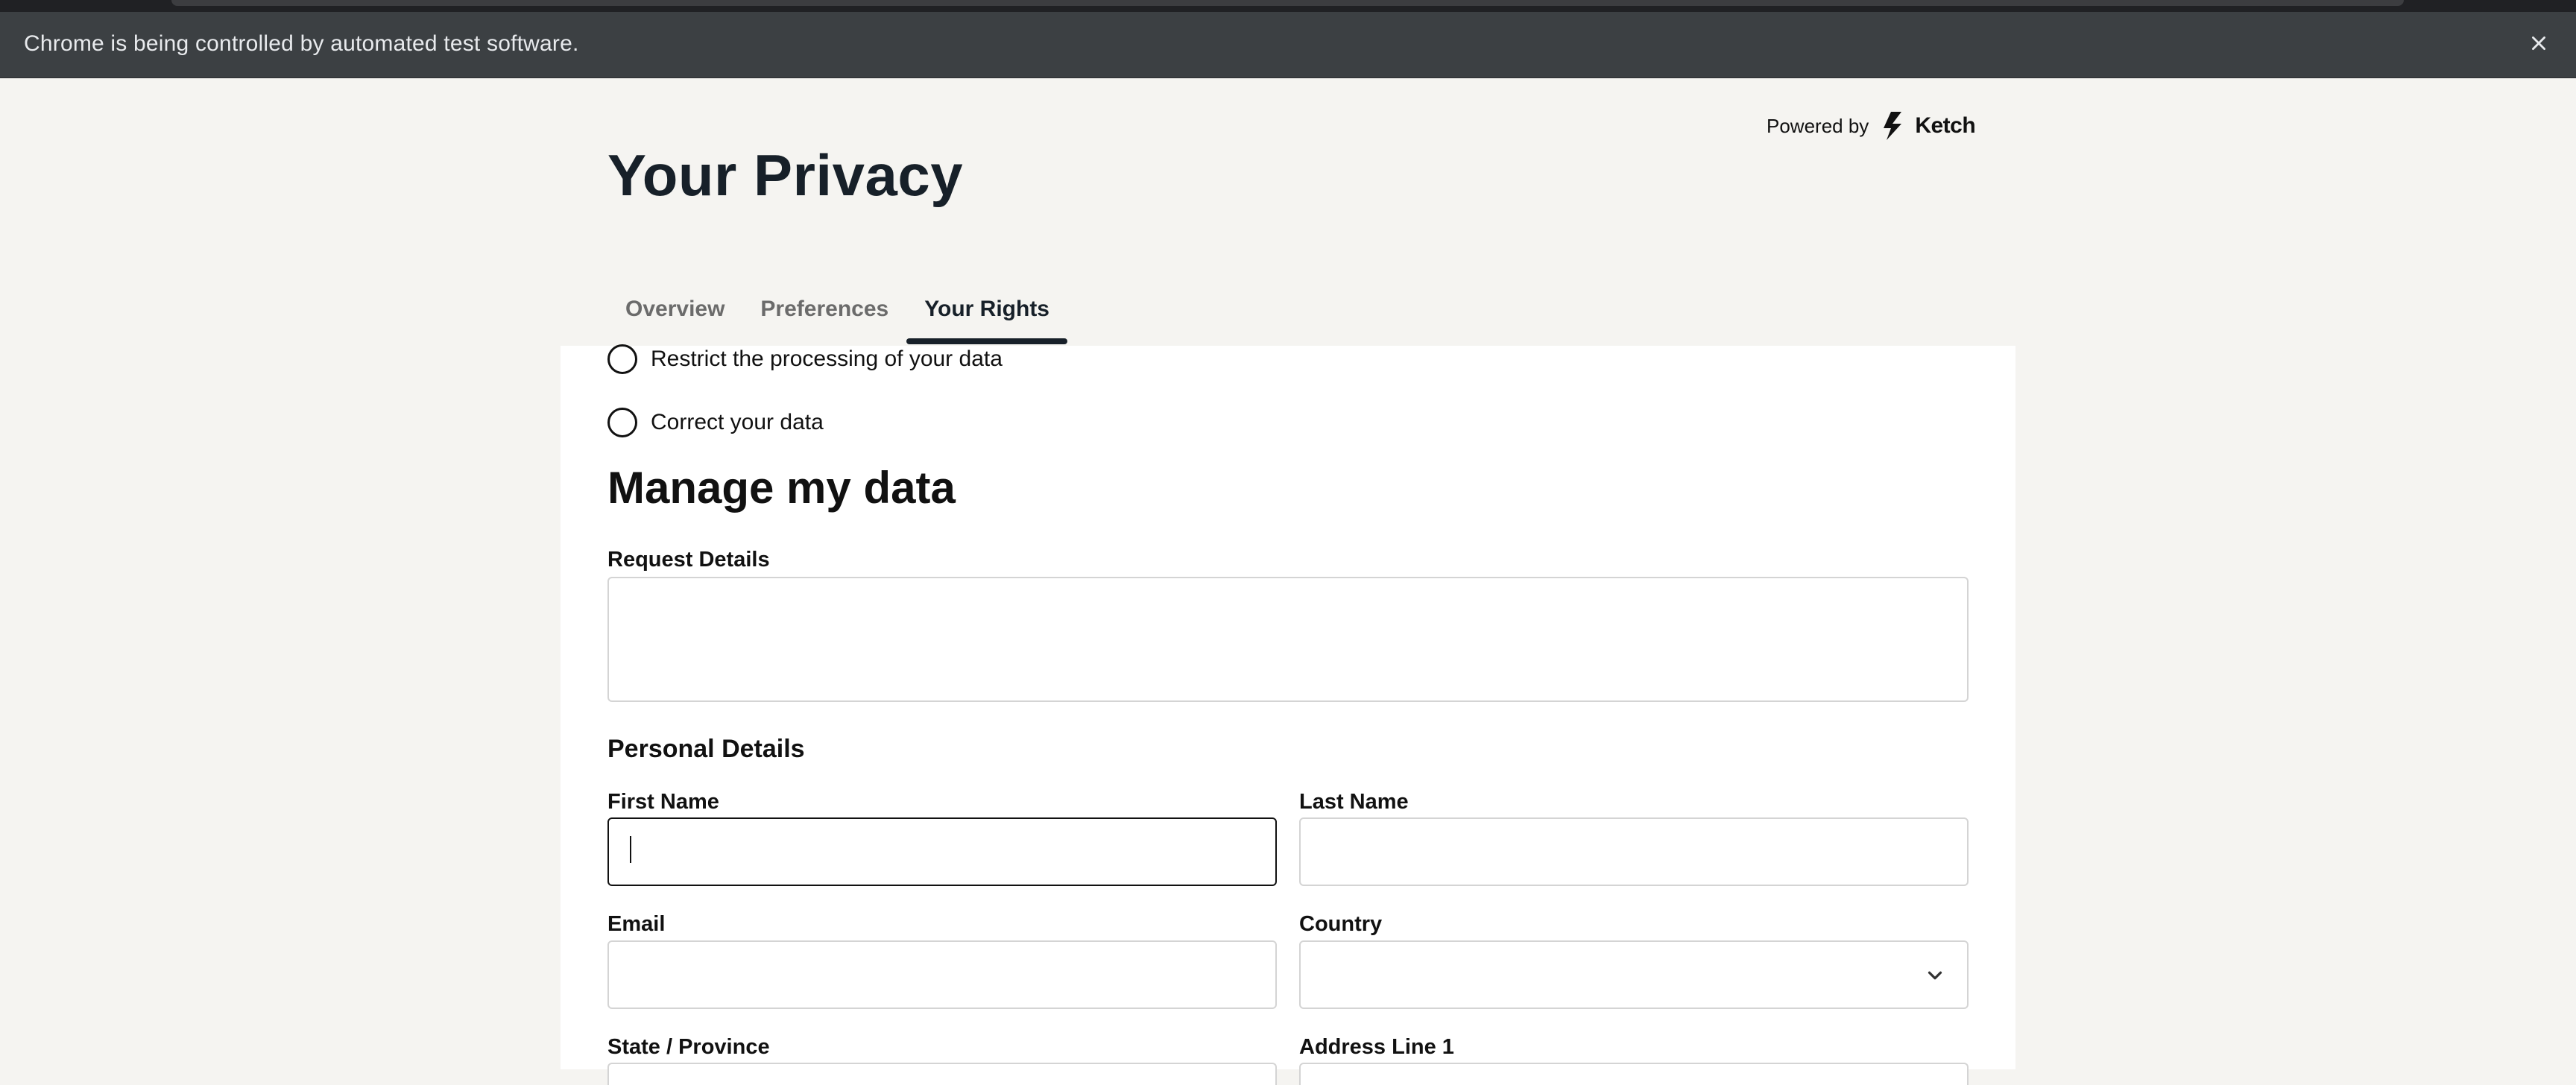  Describe the element at coordinates (688, 560) in the screenshot. I see `request-details-label: Request Details` at that location.